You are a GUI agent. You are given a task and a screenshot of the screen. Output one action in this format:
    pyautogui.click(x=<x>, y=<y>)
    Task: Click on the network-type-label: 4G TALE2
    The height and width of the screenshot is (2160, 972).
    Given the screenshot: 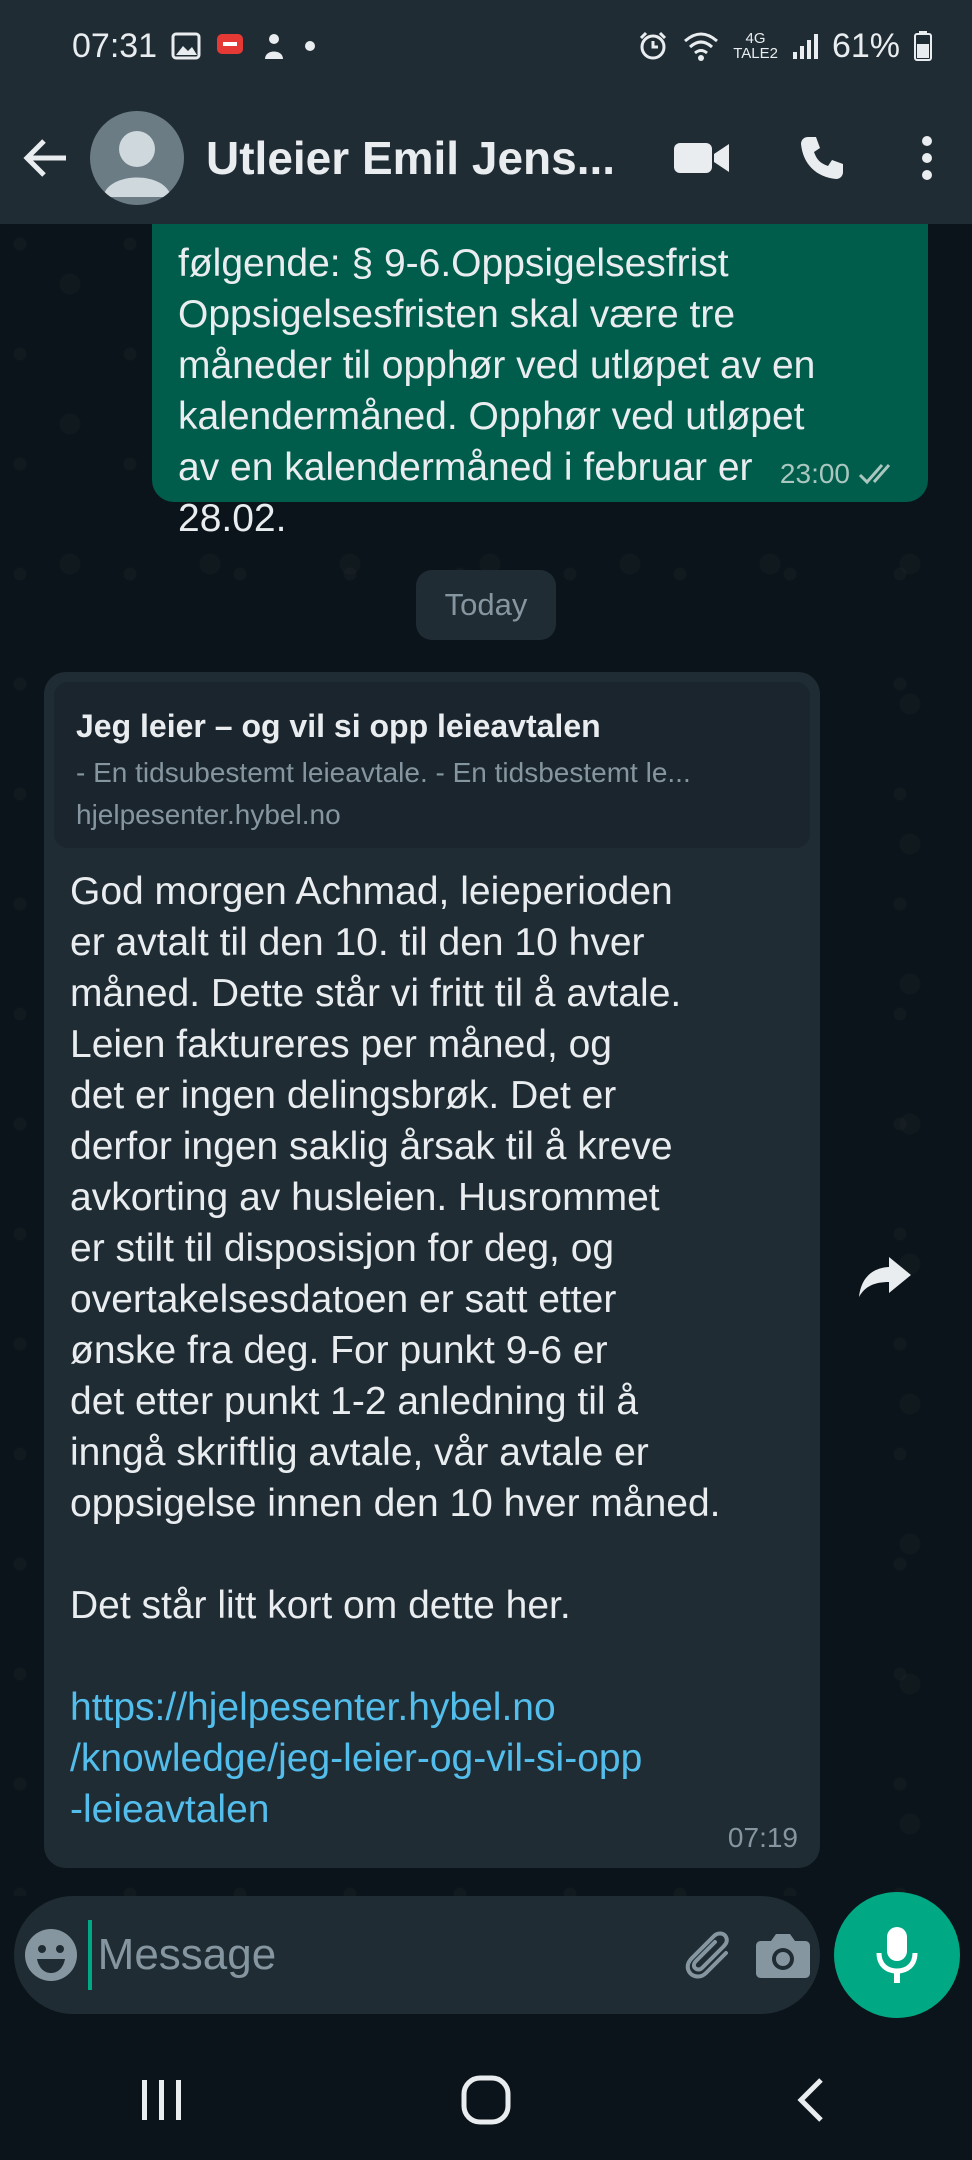 What is the action you would take?
    pyautogui.click(x=755, y=46)
    